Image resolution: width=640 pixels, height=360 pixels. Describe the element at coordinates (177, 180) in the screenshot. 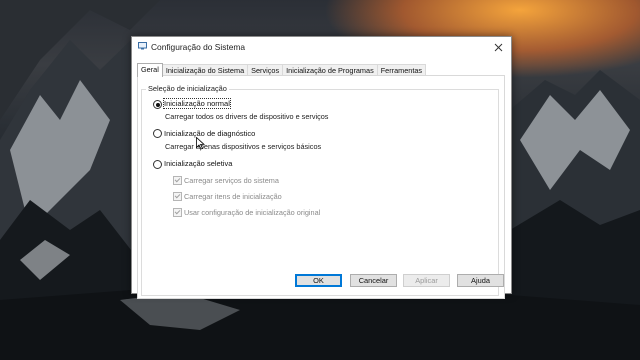

I see `load-system-services-checkbox` at that location.